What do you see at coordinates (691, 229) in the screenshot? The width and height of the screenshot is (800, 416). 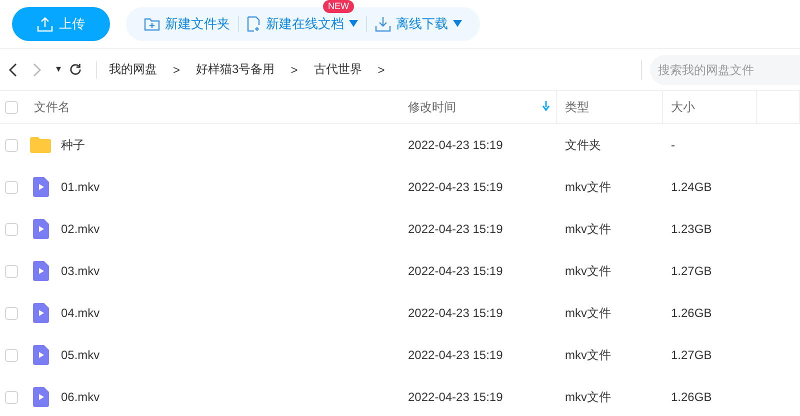 I see `file-size: 1.23GB` at bounding box center [691, 229].